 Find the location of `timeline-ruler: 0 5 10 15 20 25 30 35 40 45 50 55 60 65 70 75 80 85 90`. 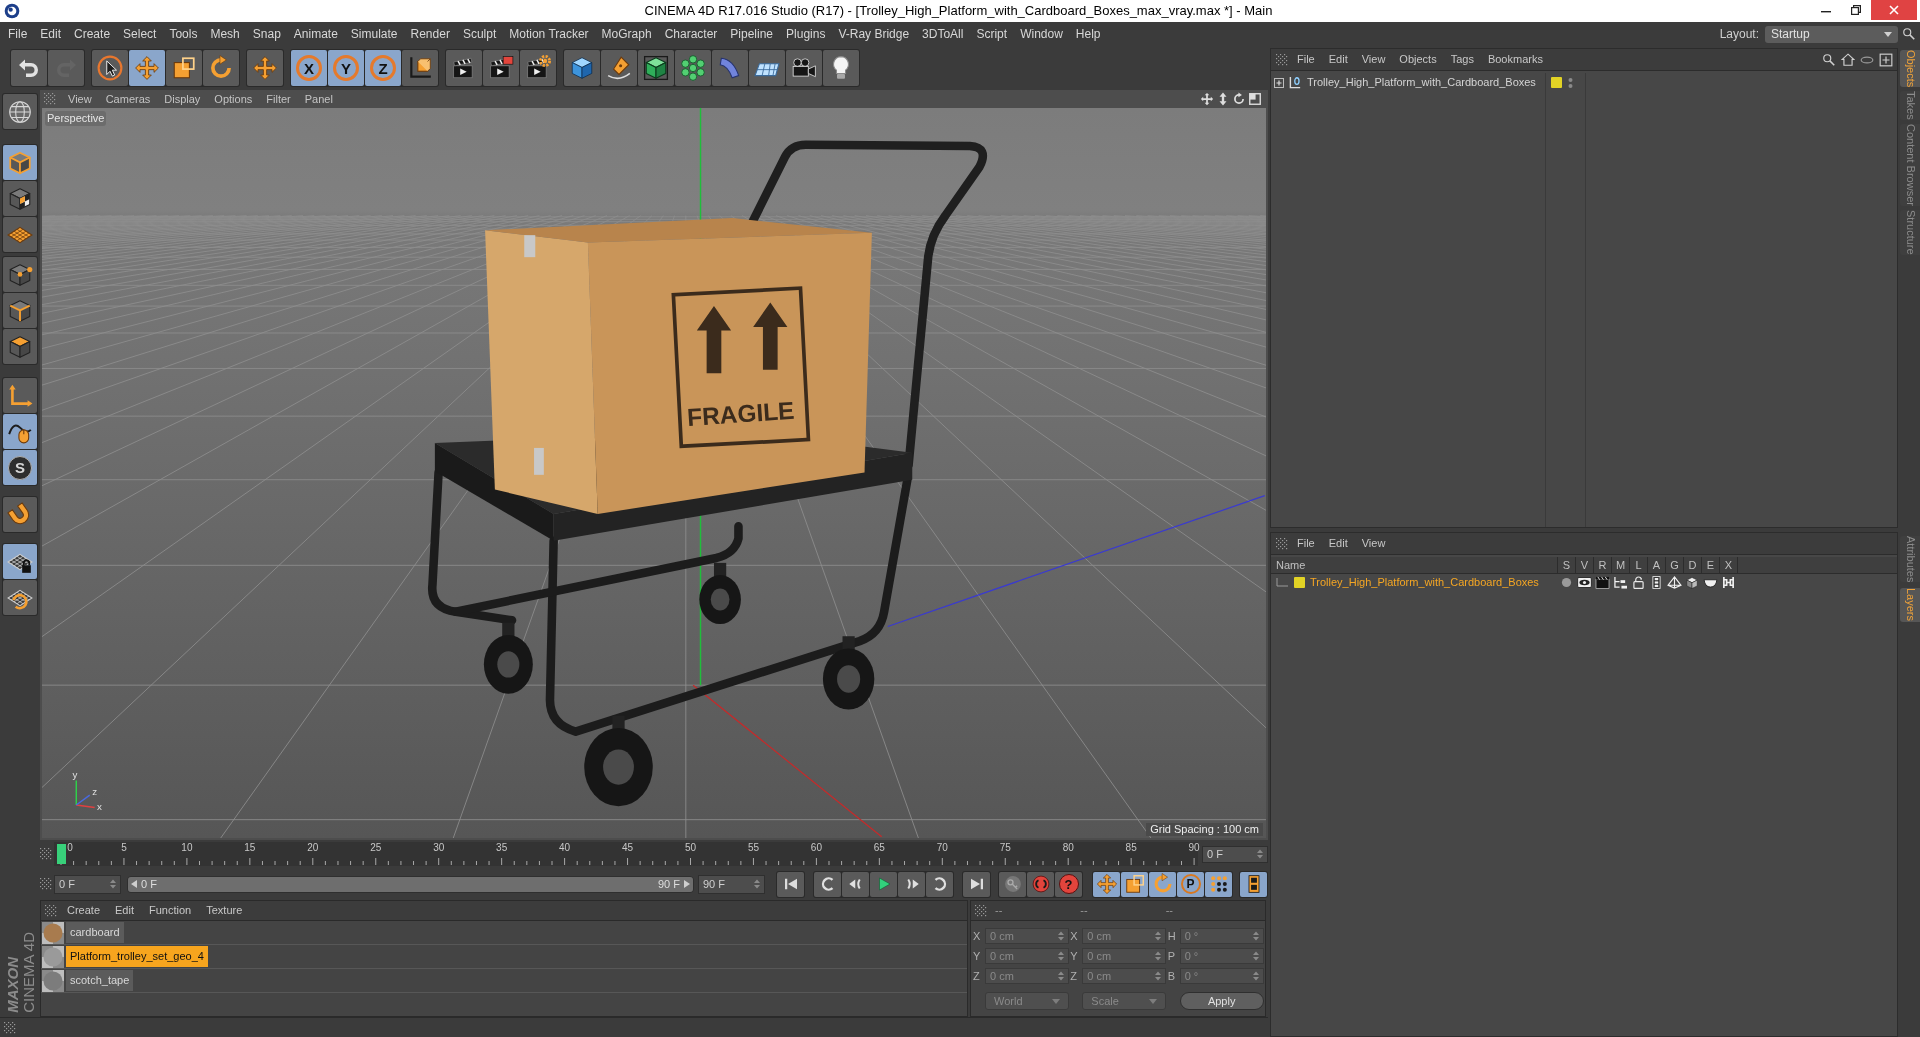

timeline-ruler: 0 5 10 15 20 25 30 35 40 45 50 55 60 65 70 75 80 85 90 is located at coordinates (626, 854).